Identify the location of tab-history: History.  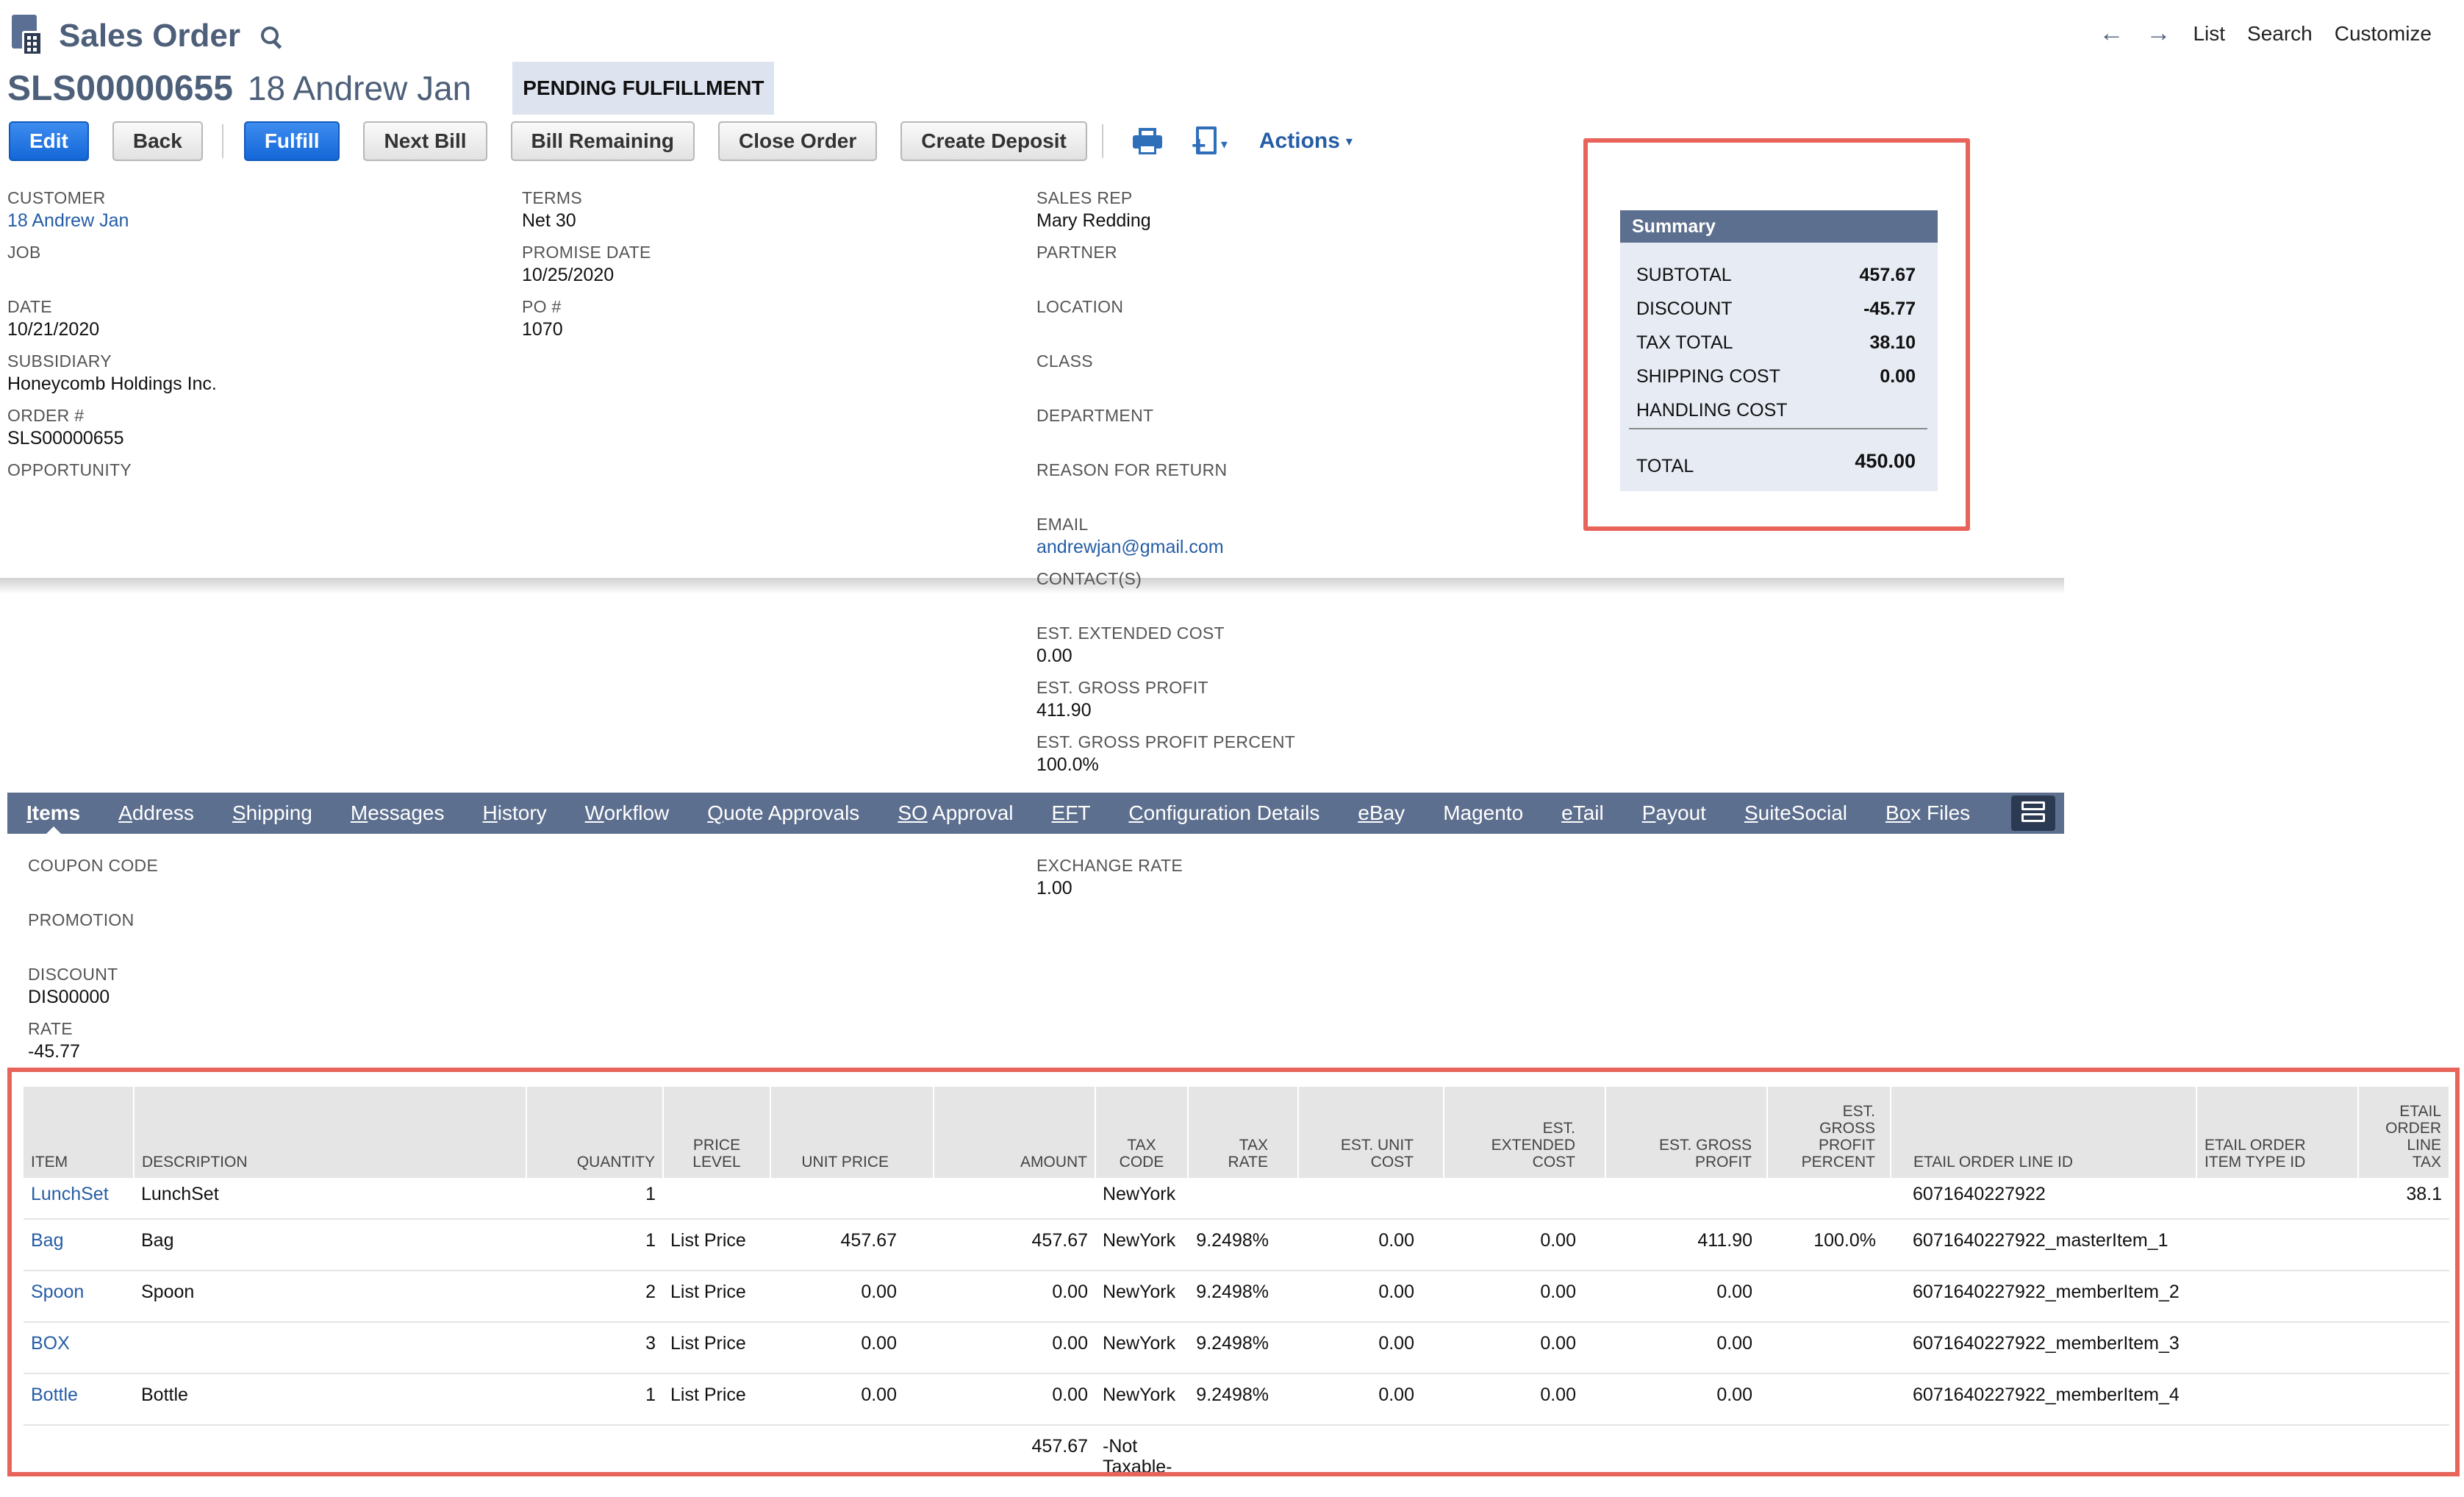
(515, 813).